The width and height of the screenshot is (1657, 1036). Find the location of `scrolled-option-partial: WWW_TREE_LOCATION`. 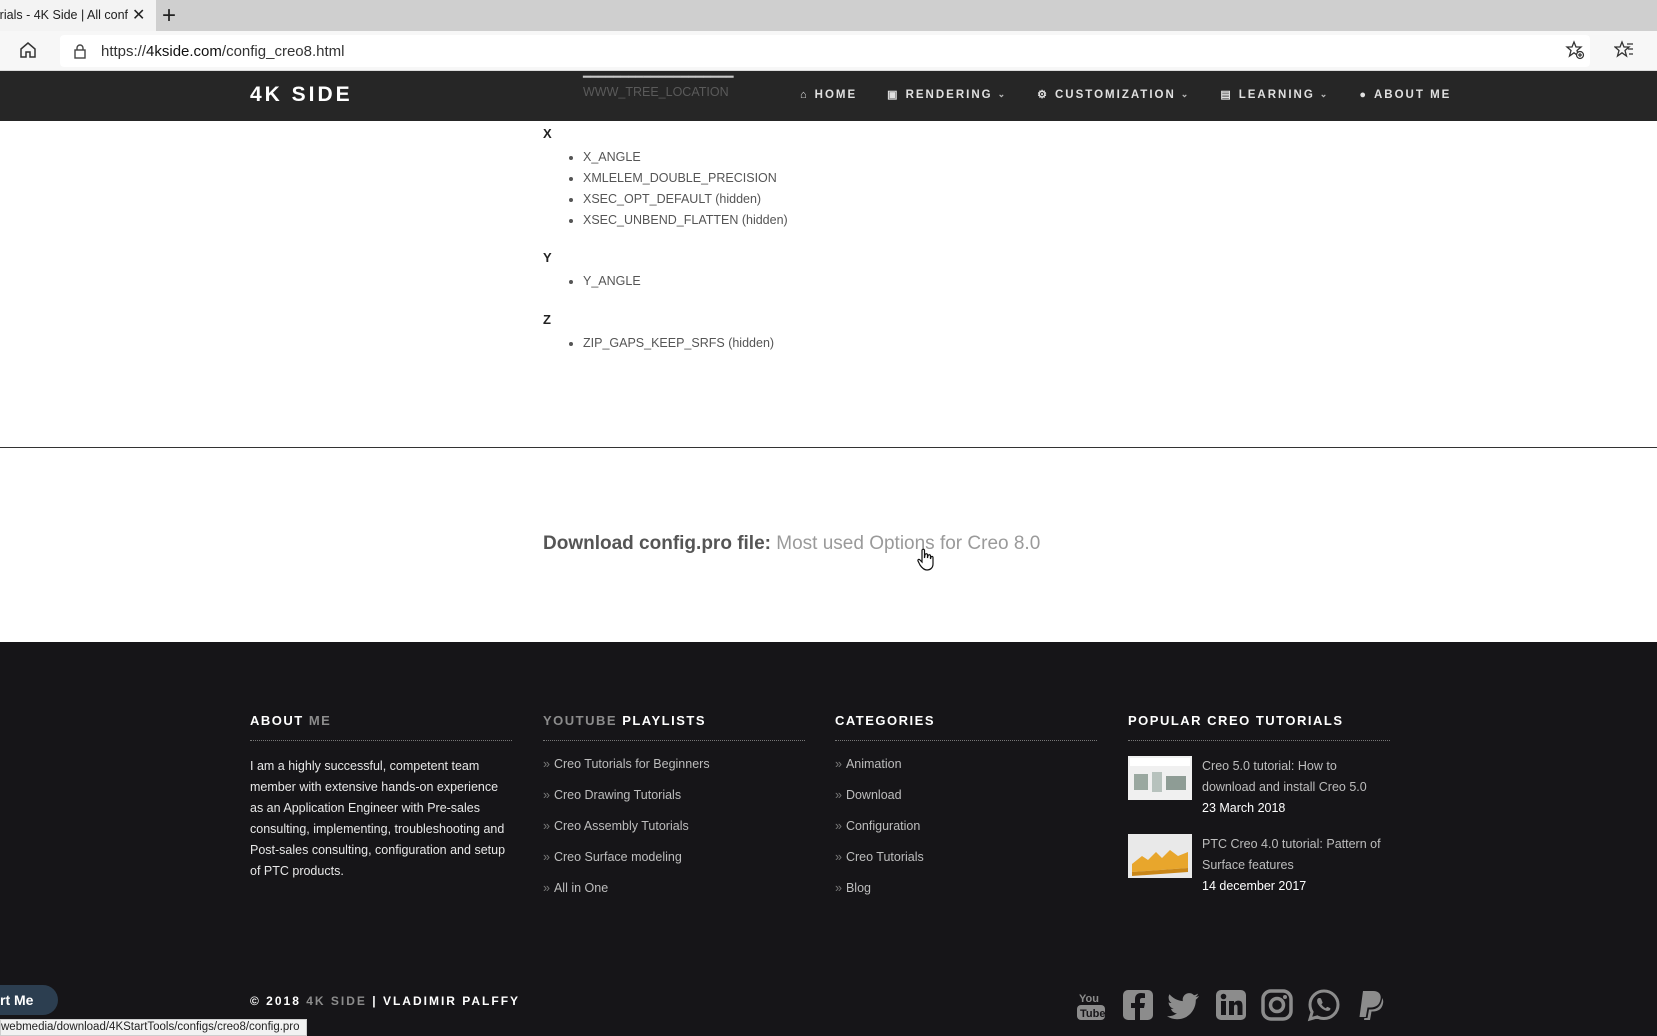

scrolled-option-partial: WWW_TREE_LOCATION is located at coordinates (656, 92).